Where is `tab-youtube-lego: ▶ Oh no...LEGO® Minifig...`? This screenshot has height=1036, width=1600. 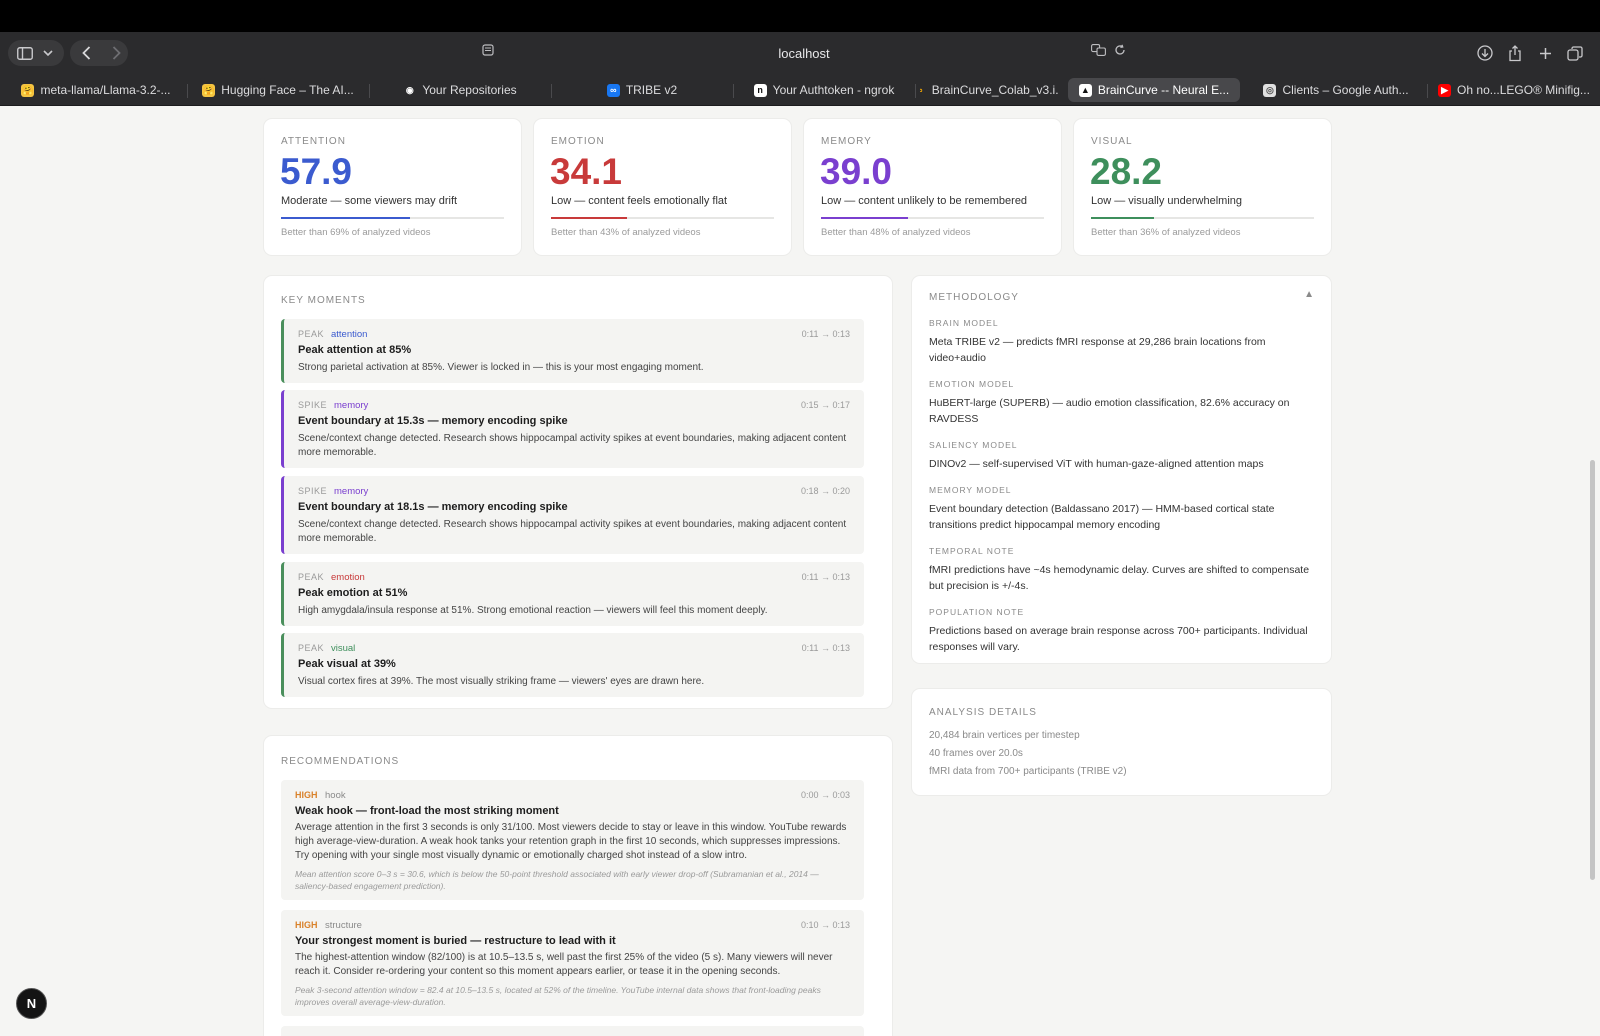
tab-youtube-lego: ▶ Oh no...LEGO® Minifig... is located at coordinates (1514, 90).